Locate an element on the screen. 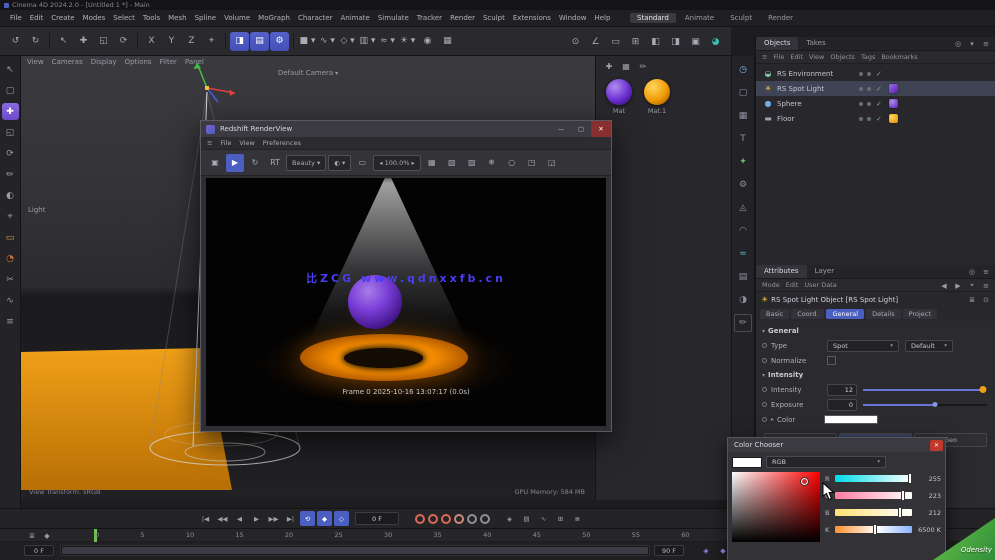 This screenshot has width=995, height=560. channel-value: 6500 K is located at coordinates (928, 530).